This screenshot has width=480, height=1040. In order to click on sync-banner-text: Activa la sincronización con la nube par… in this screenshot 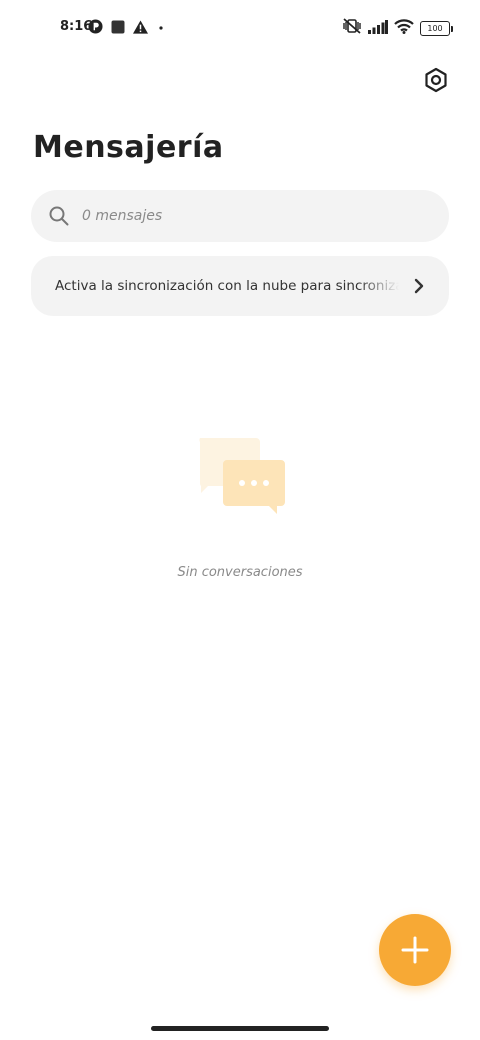, I will do `click(227, 286)`.